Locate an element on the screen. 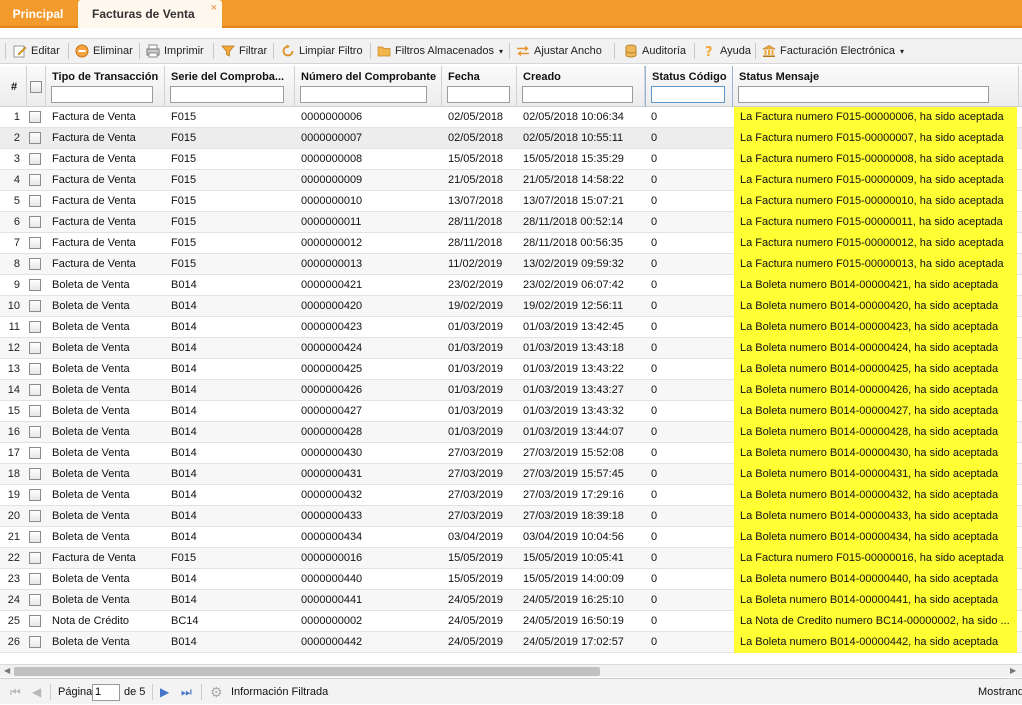 The image size is (1022, 705). filter-input-numero is located at coordinates (363, 94).